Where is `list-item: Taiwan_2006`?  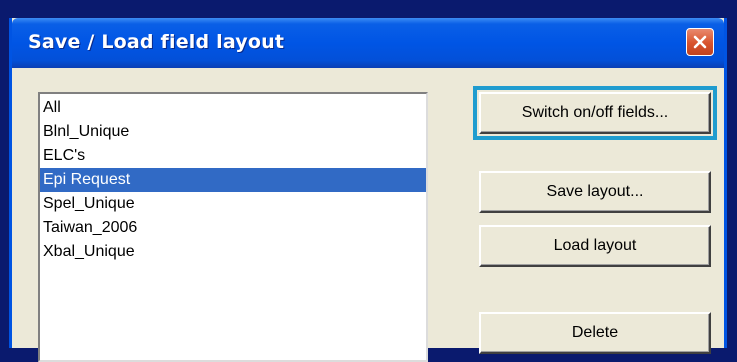 list-item: Taiwan_2006 is located at coordinates (233, 228).